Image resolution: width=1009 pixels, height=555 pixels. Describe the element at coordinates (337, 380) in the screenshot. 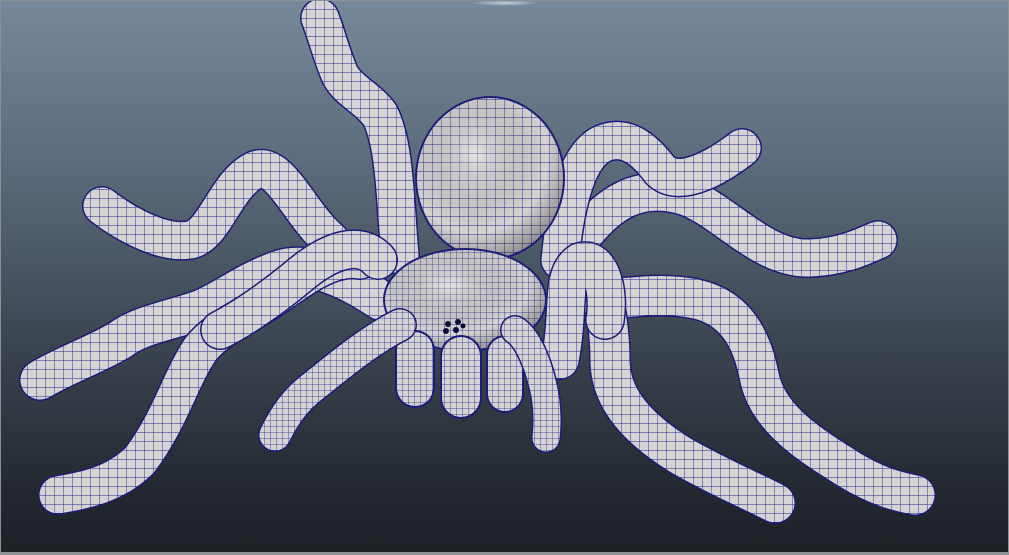

I see `spider-pedipalp-left` at that location.